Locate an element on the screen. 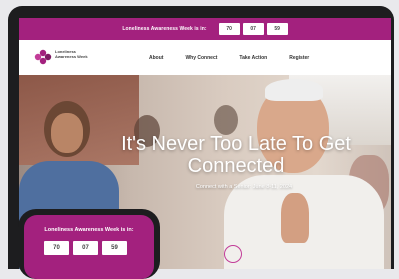  circle-icon is located at coordinates (233, 254).